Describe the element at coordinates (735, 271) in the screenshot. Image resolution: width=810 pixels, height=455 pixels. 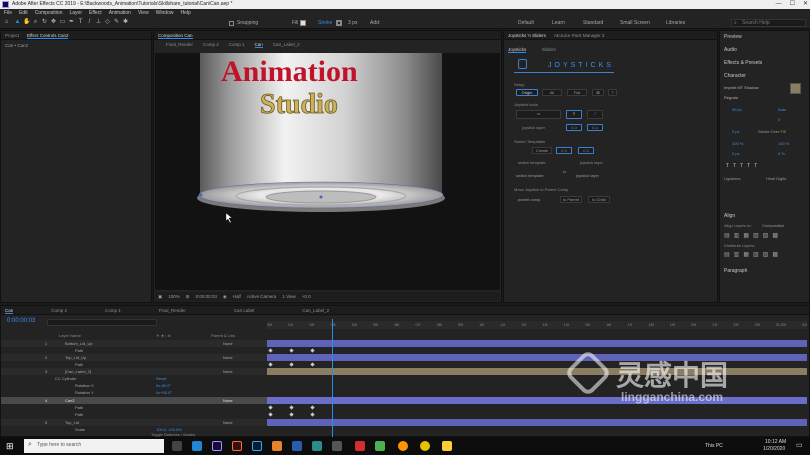
I see `paragraph-header: Paragraph` at that location.